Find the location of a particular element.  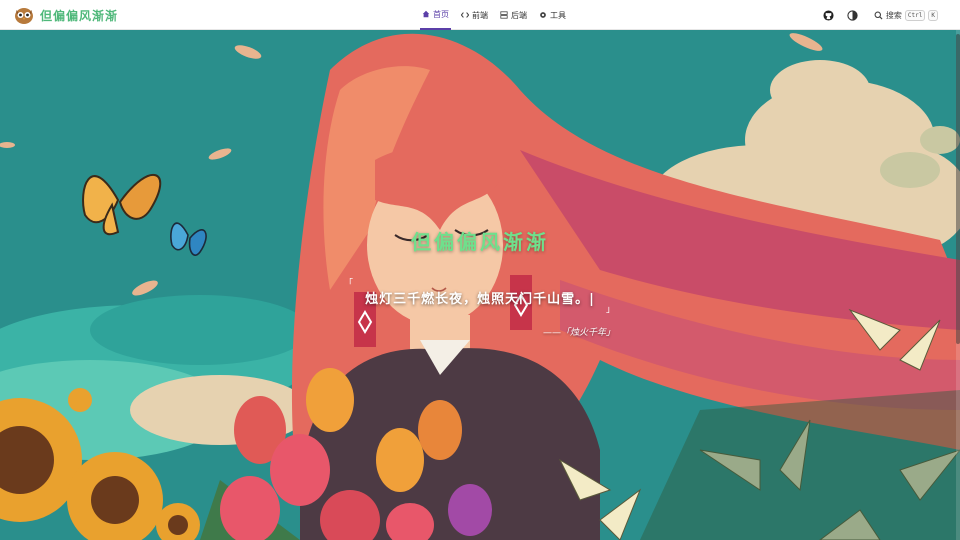

search-label: 搜索 is located at coordinates (893, 15).